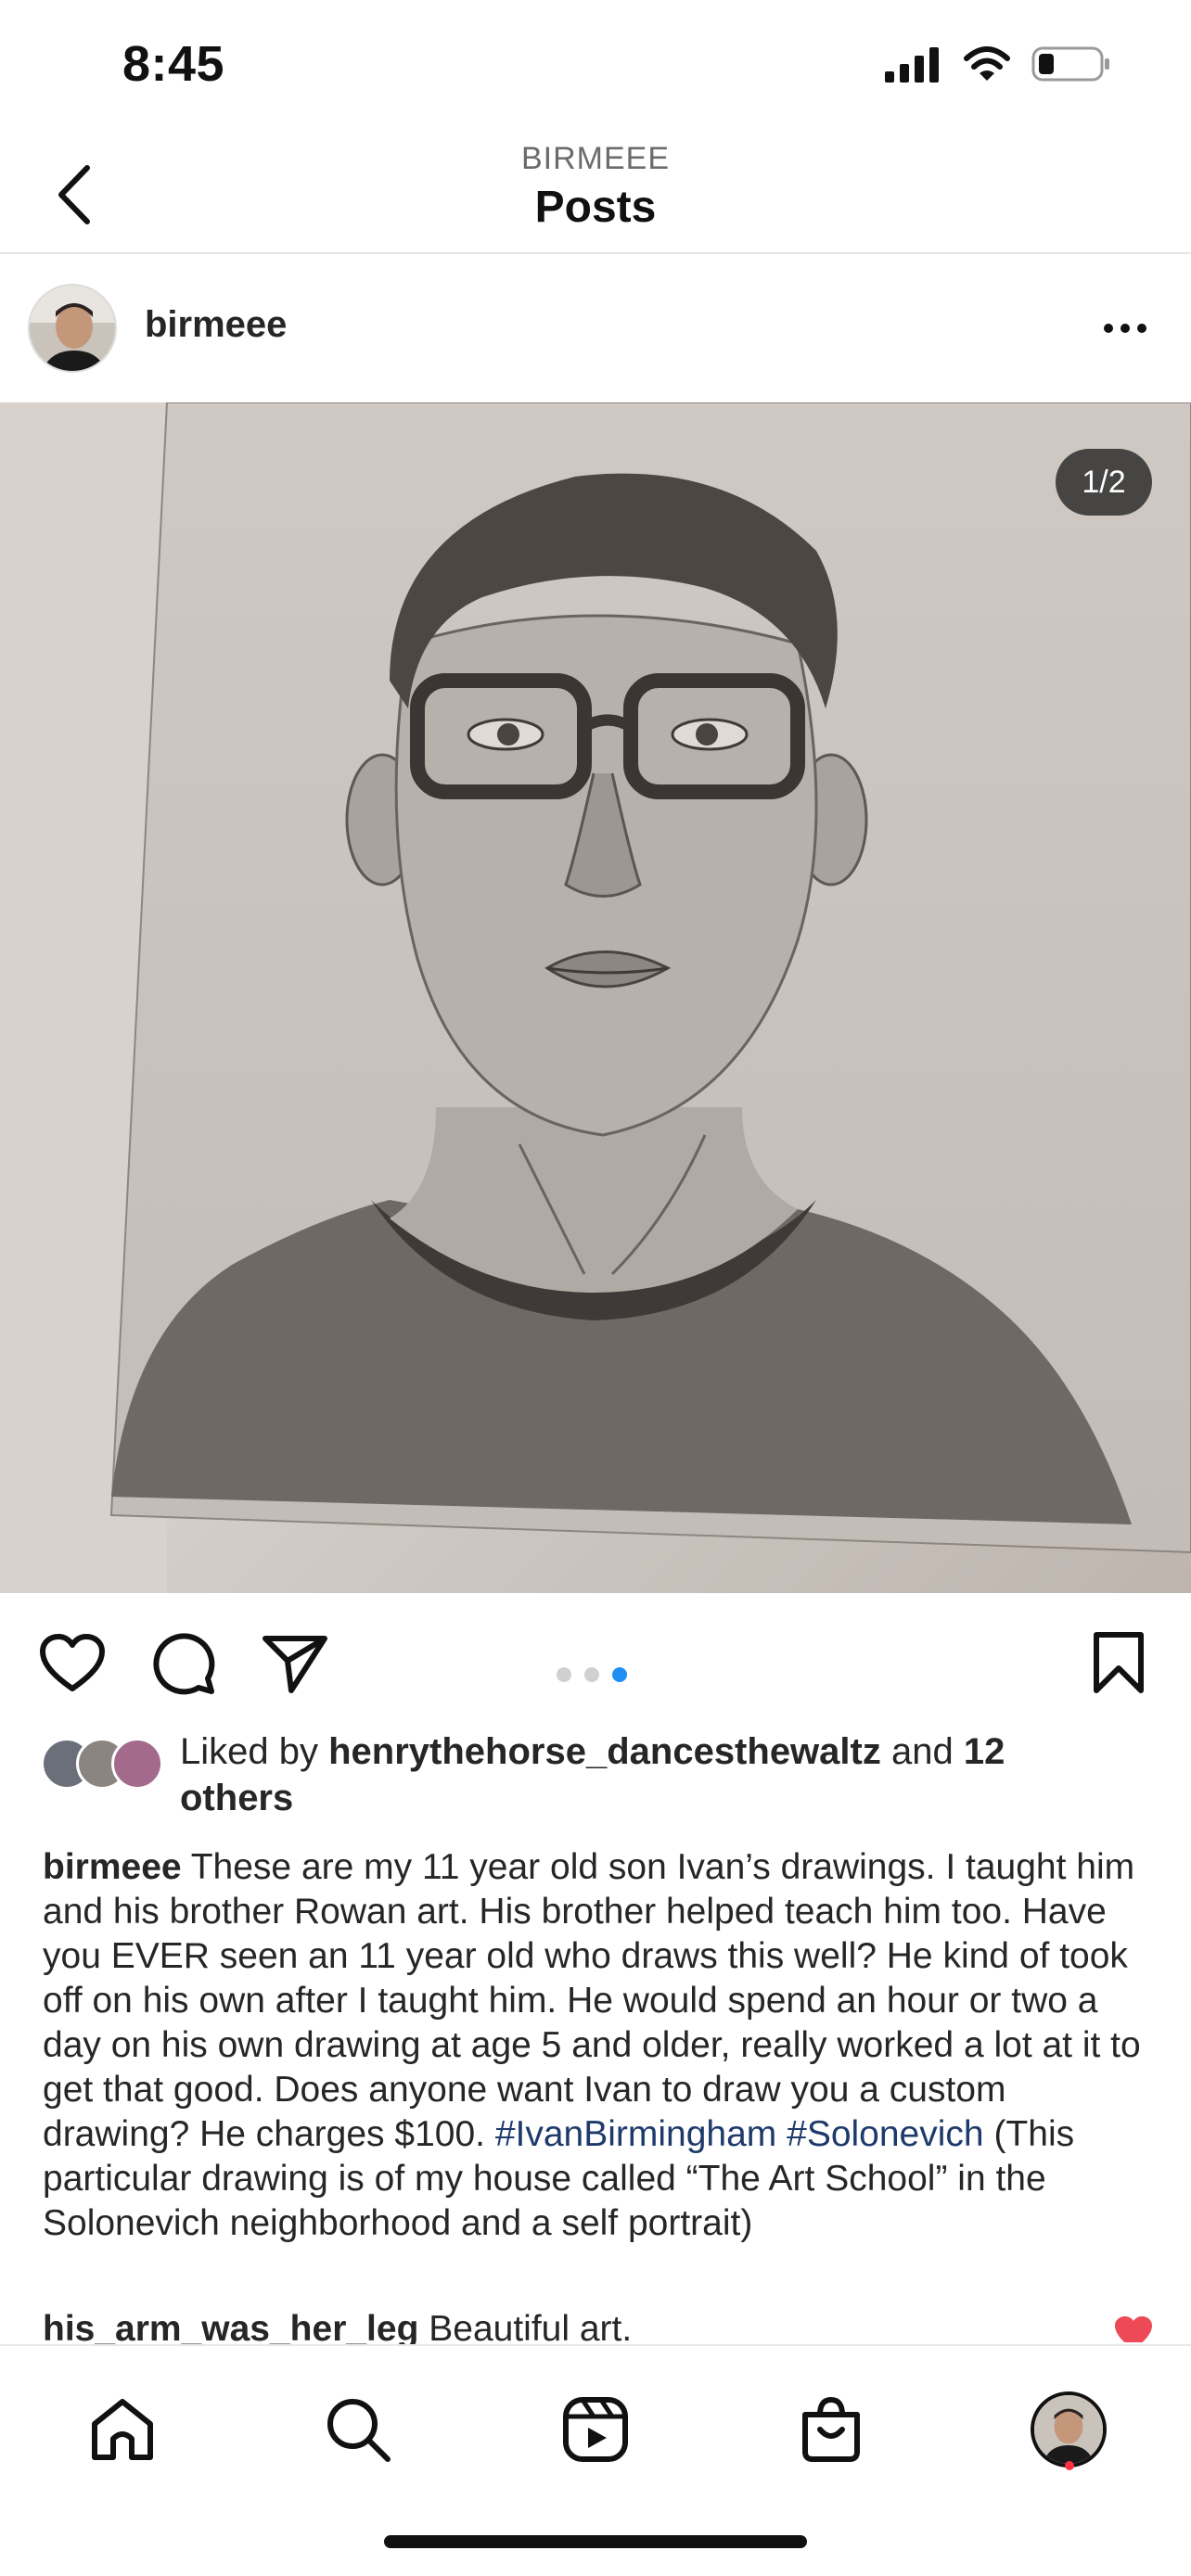 The height and width of the screenshot is (2576, 1191). Describe the element at coordinates (1104, 482) in the screenshot. I see `page-indicator-badge: 1/2` at that location.